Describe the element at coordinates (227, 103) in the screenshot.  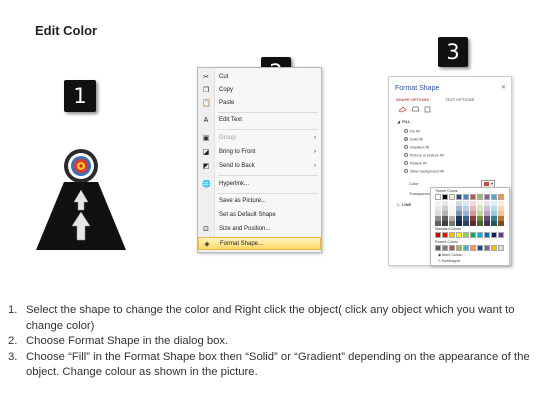
I see `menu-item-label: Paste` at that location.